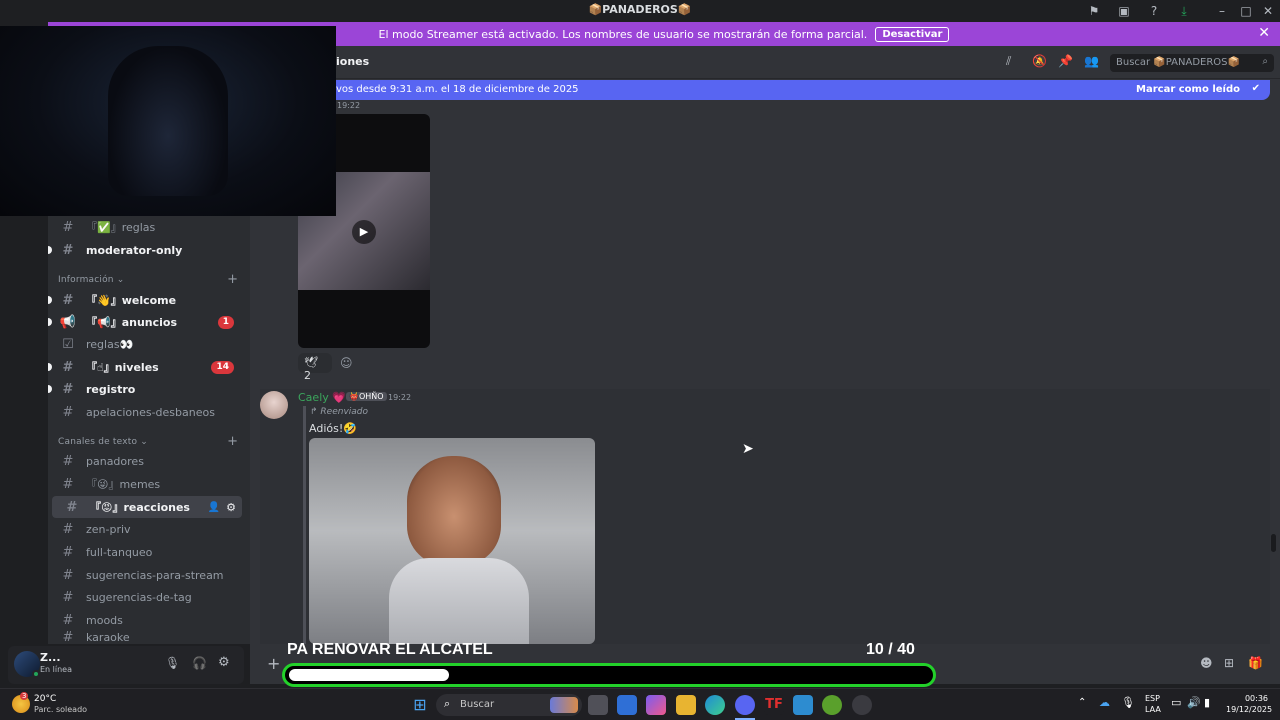  What do you see at coordinates (686, 705) in the screenshot?
I see `file-explorer-icon` at bounding box center [686, 705].